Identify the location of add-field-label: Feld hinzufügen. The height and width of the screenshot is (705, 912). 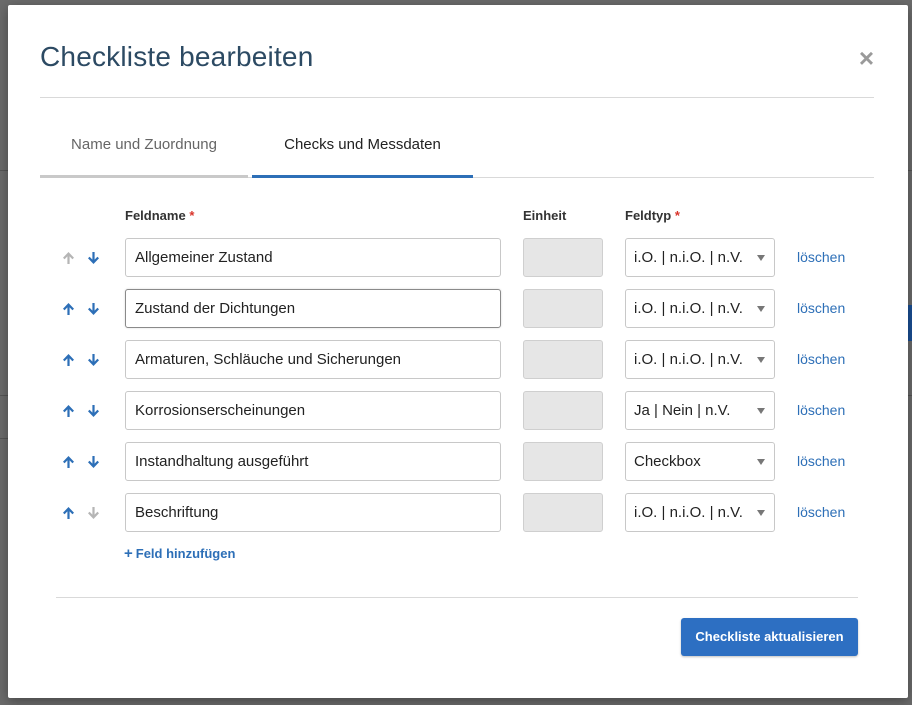
(185, 553).